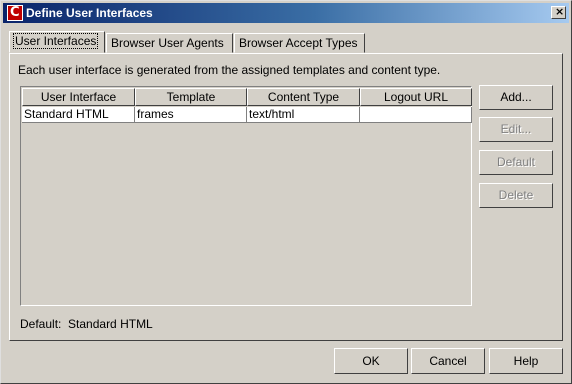 The width and height of the screenshot is (572, 384). What do you see at coordinates (78, 97) in the screenshot?
I see `column-header-user-interface: User Interface` at bounding box center [78, 97].